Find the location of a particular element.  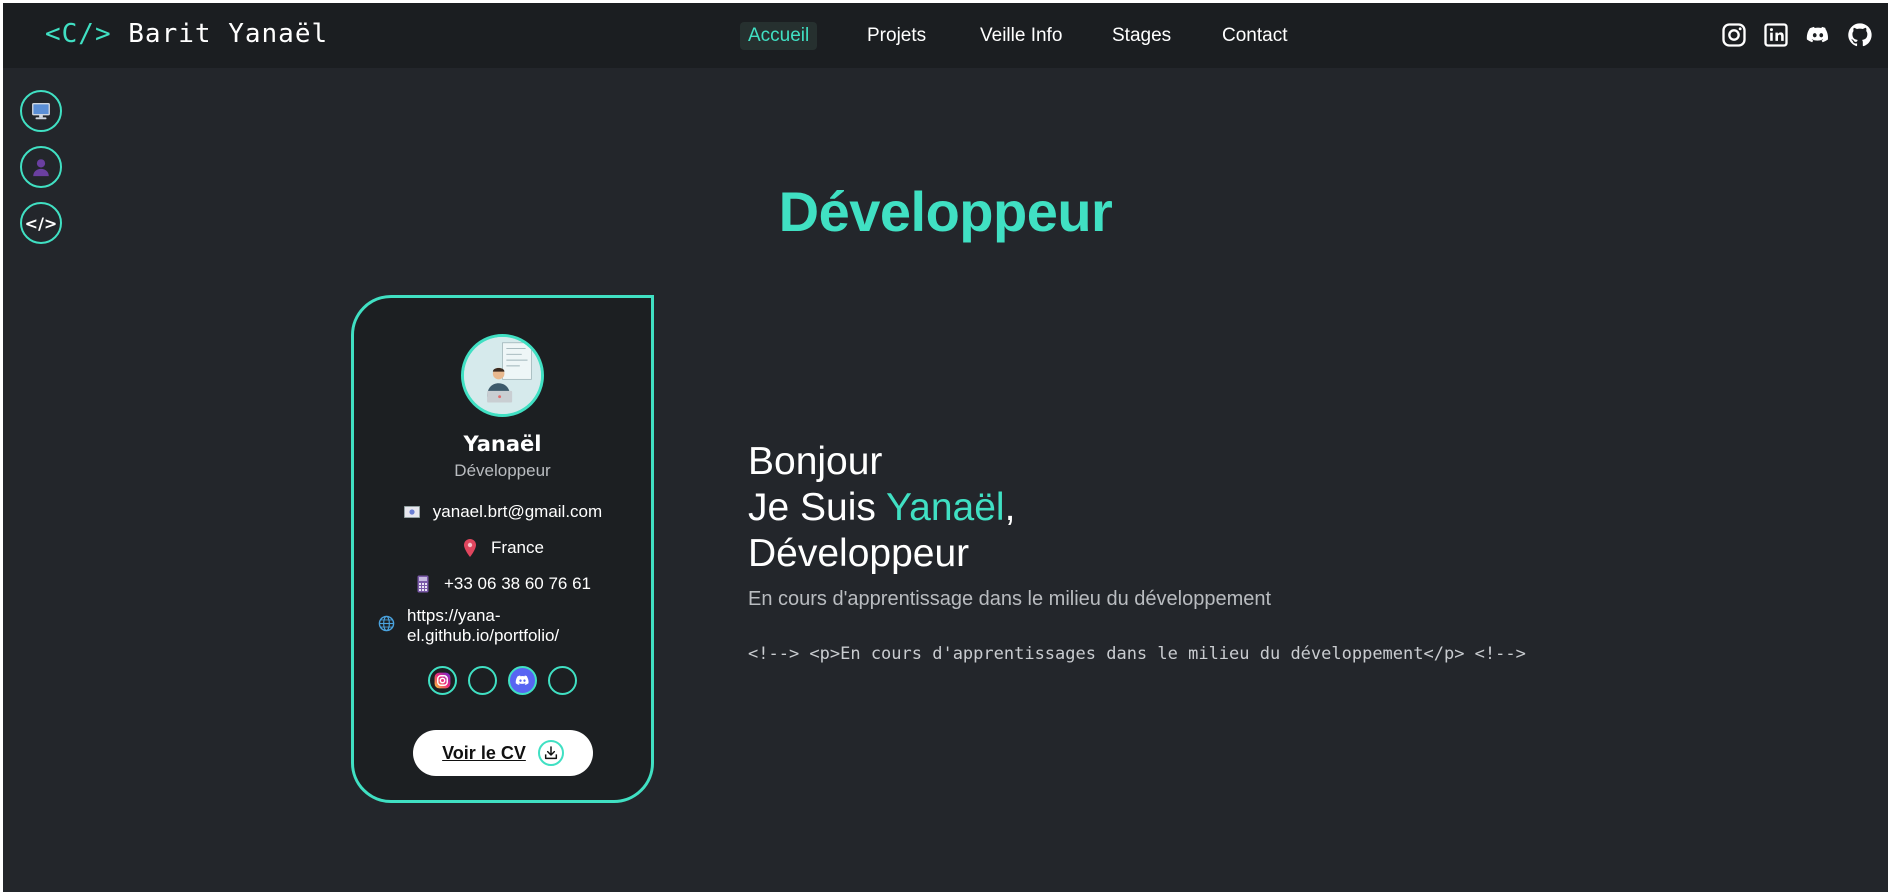

computer-icon is located at coordinates (41, 111).